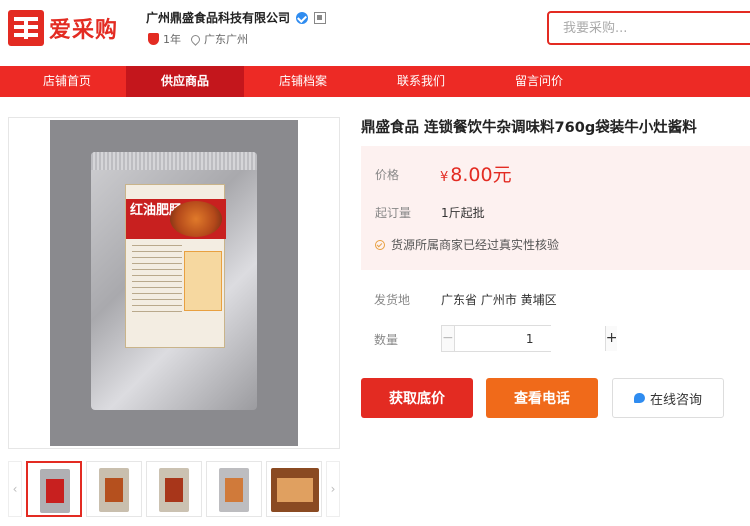  Describe the element at coordinates (172, 39) in the screenshot. I see `member-years: 1年` at that location.